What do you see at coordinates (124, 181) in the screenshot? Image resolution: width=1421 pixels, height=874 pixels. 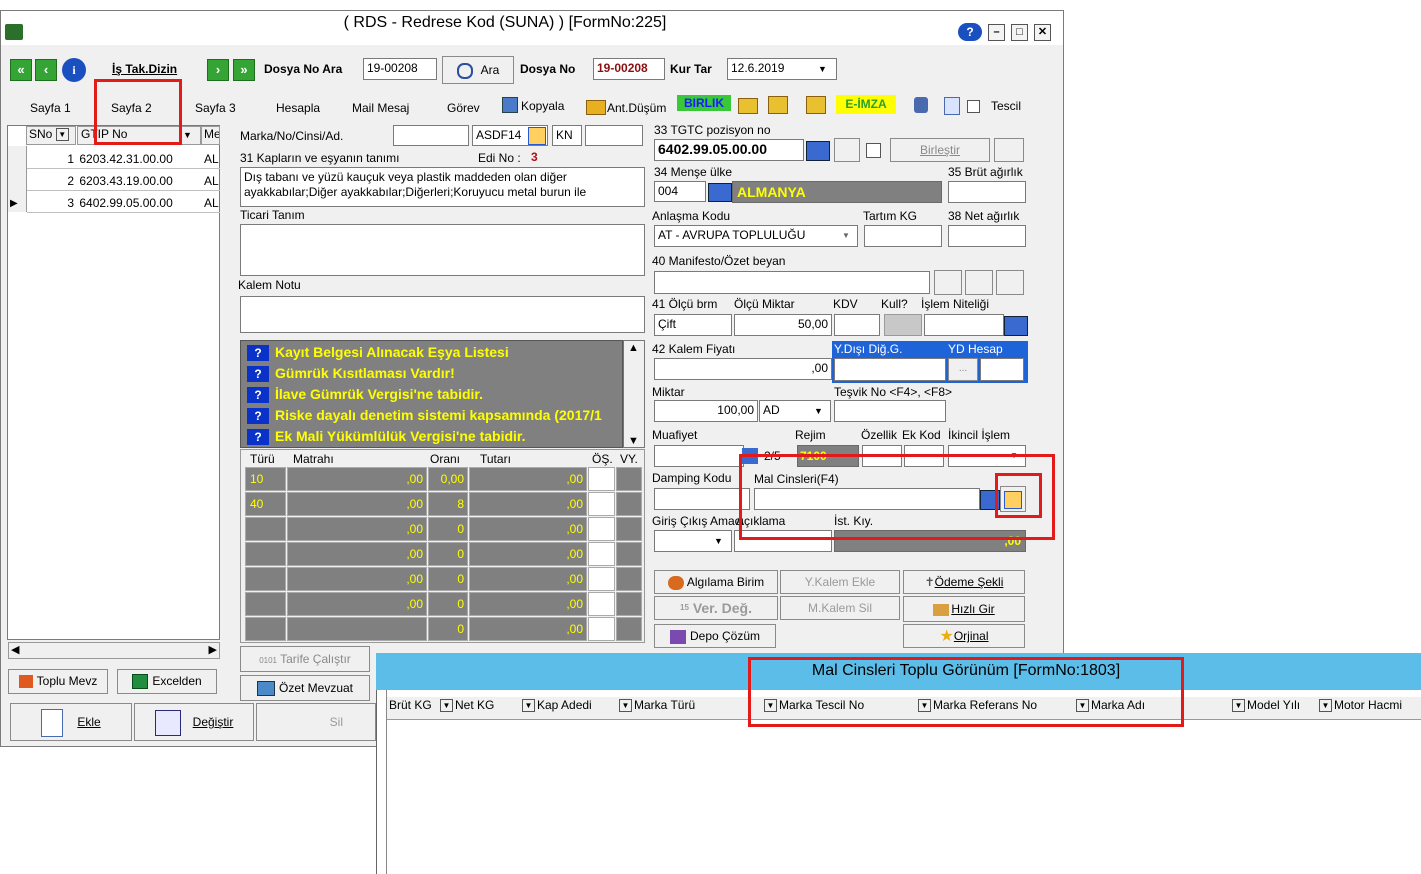 I see `table-row: 2 6203.43.19.00.00 AL` at bounding box center [124, 181].